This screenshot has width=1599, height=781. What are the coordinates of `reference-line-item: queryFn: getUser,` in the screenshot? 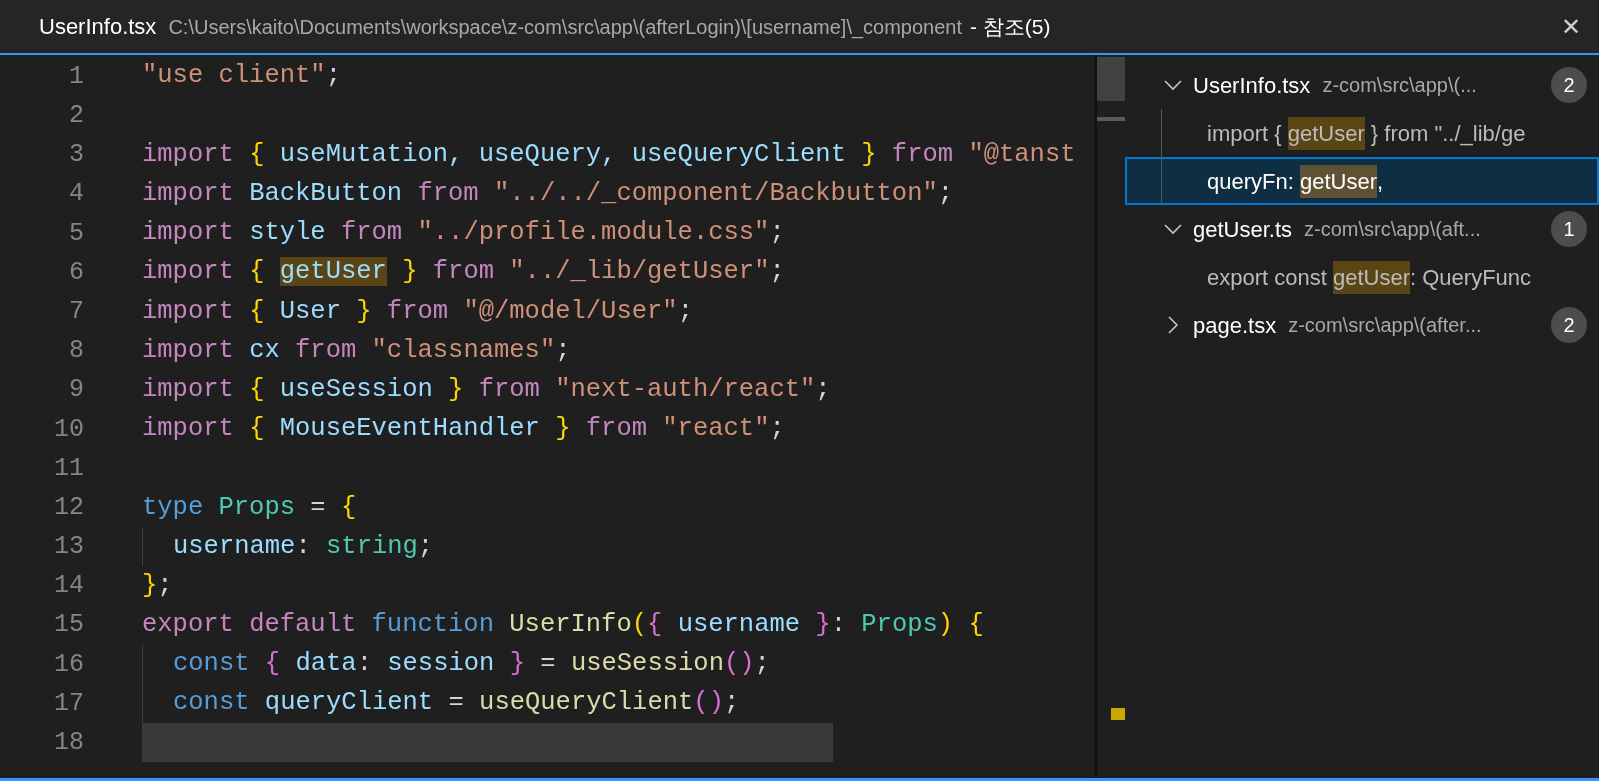 It's located at (1362, 181).